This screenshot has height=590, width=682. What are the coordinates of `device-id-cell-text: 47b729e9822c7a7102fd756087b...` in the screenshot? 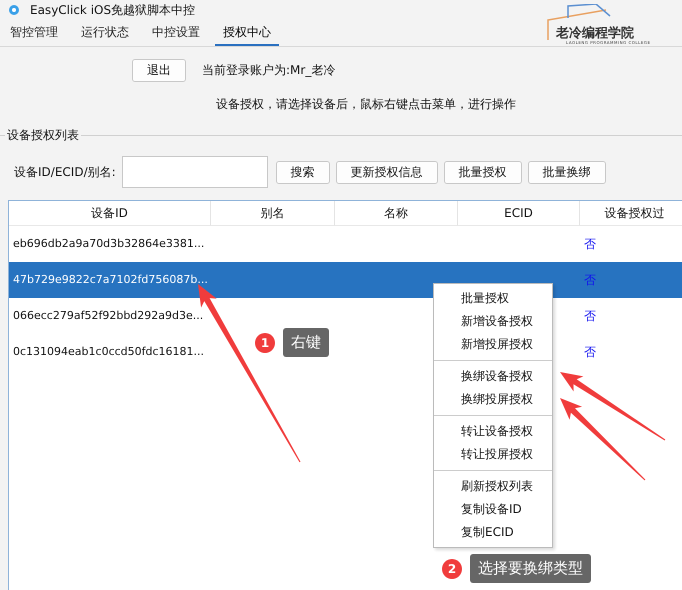 It's located at (110, 280).